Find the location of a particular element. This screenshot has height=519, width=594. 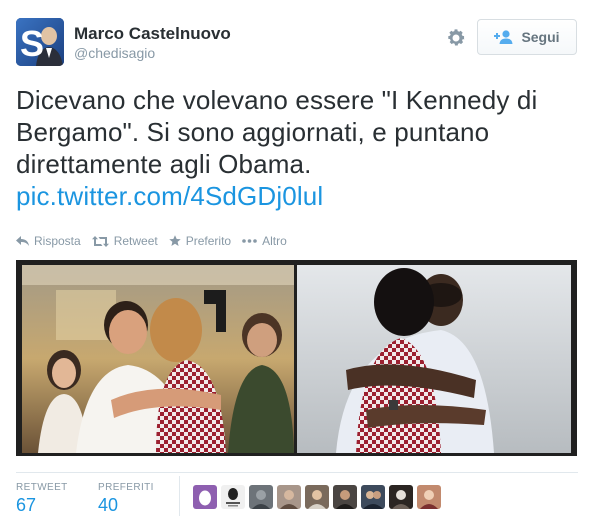

reply-action: Risposta is located at coordinates (48, 241).